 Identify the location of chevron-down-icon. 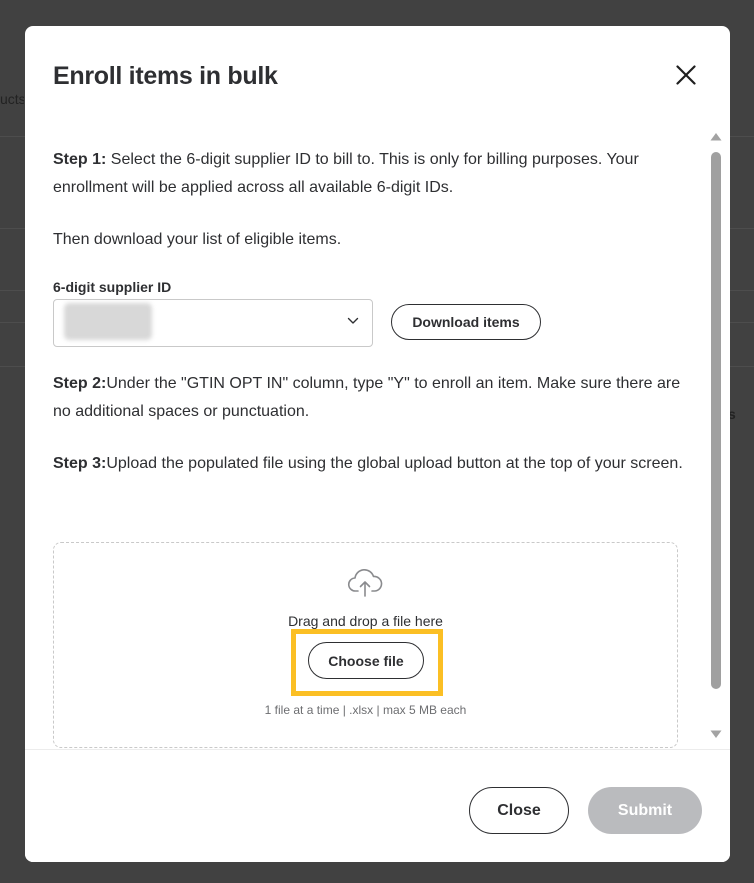
(353, 320).